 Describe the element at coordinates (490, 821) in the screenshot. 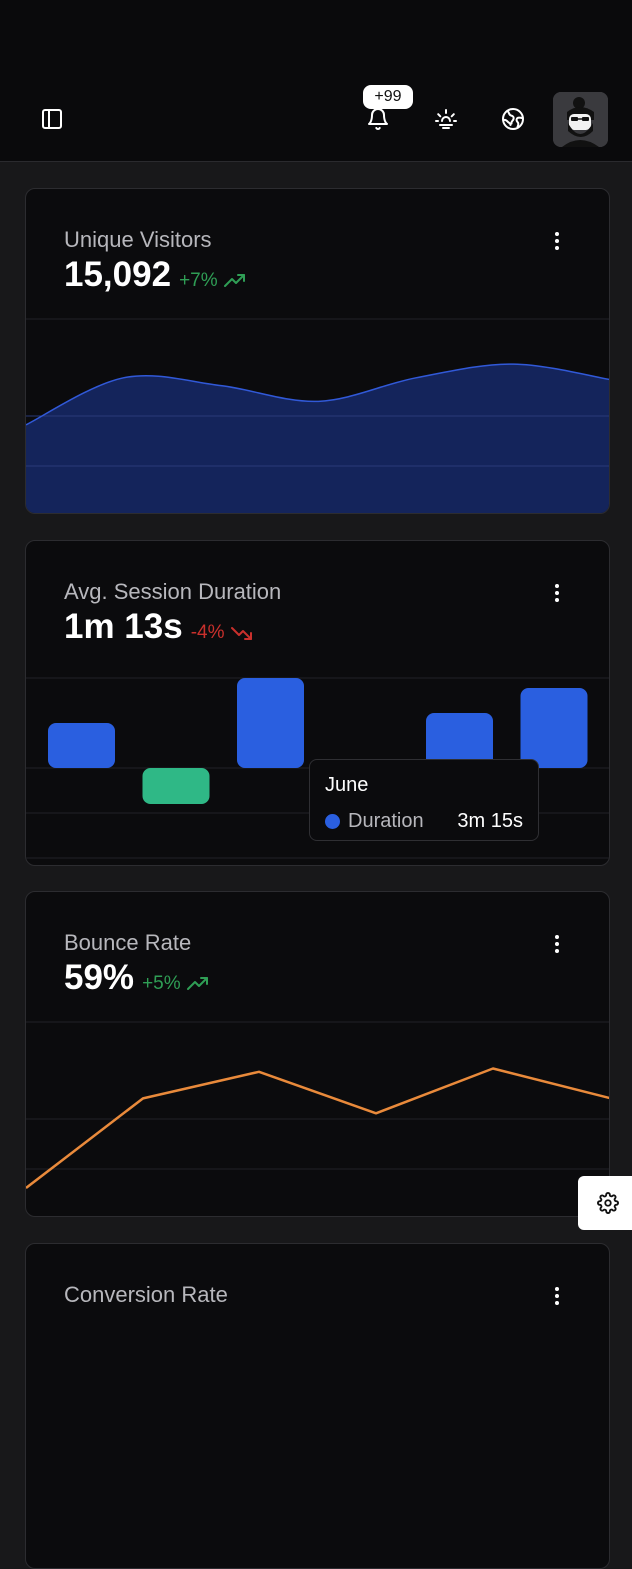

I see `tooltip-value: 3m 15s` at that location.